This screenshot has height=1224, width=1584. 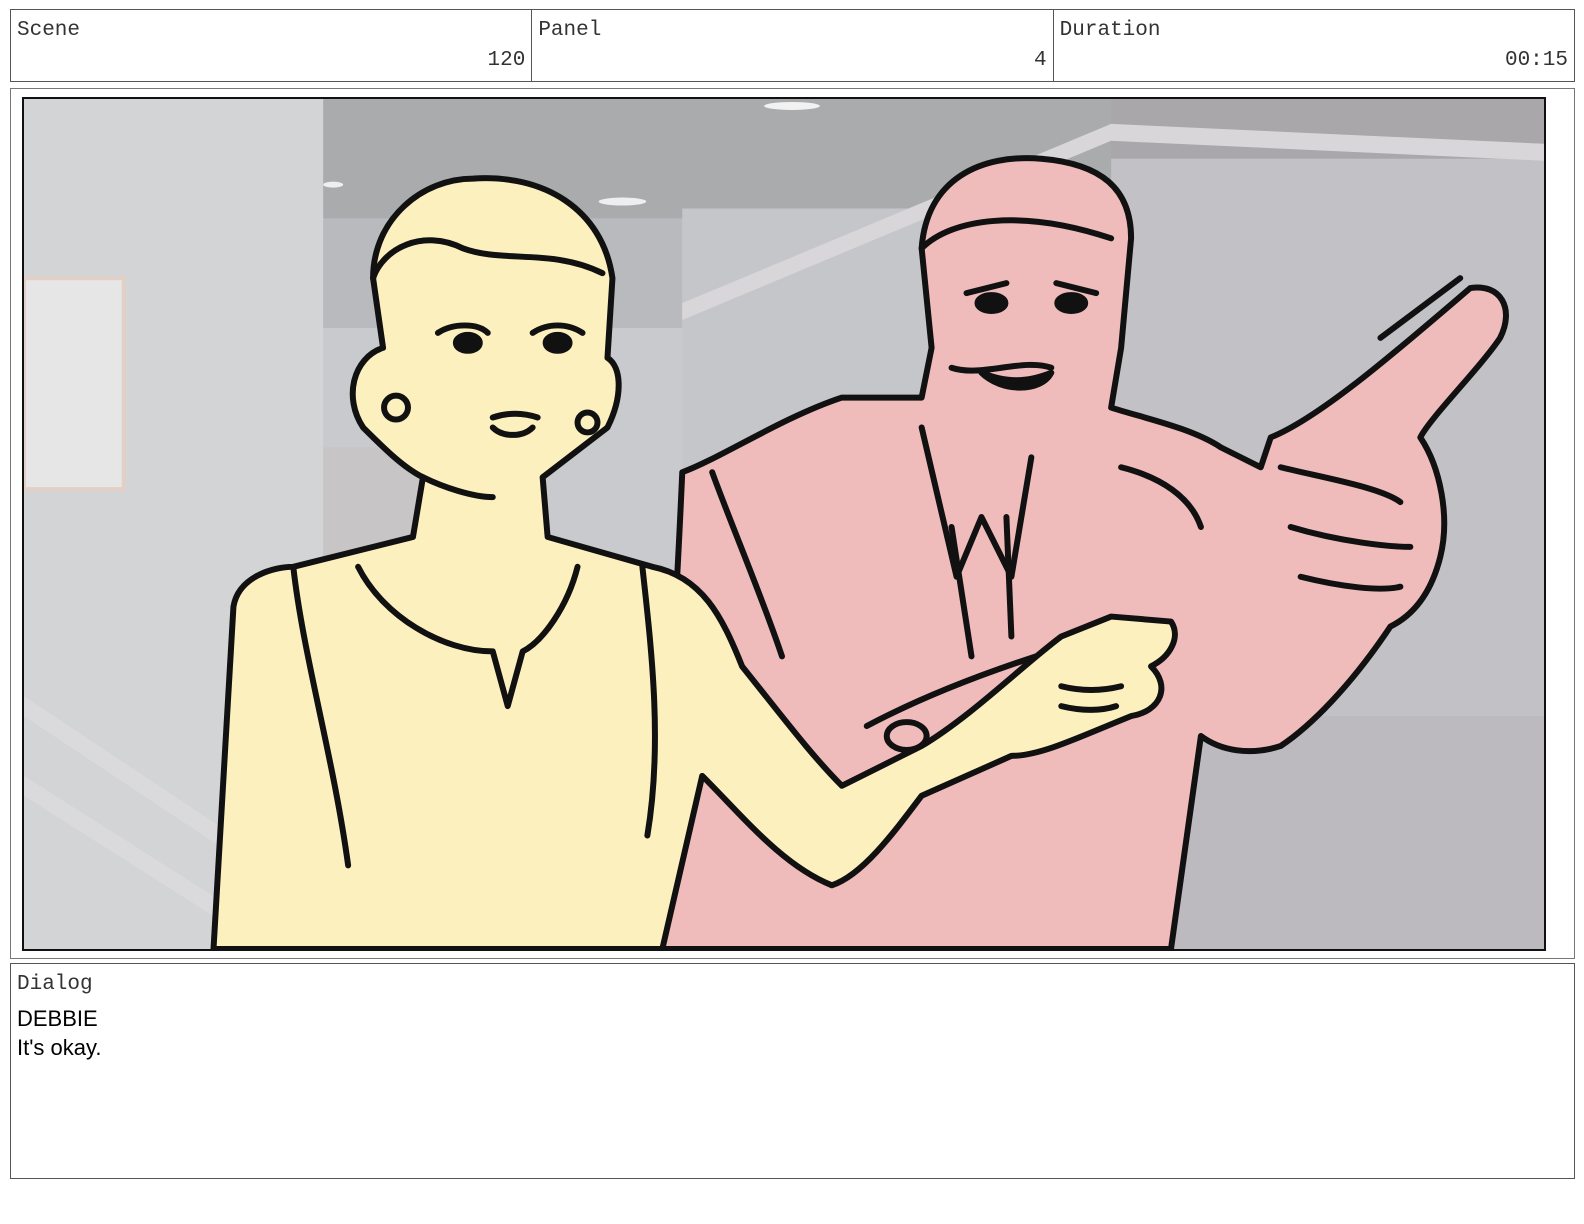 What do you see at coordinates (55, 984) in the screenshot?
I see `dialog-label: Dialog` at bounding box center [55, 984].